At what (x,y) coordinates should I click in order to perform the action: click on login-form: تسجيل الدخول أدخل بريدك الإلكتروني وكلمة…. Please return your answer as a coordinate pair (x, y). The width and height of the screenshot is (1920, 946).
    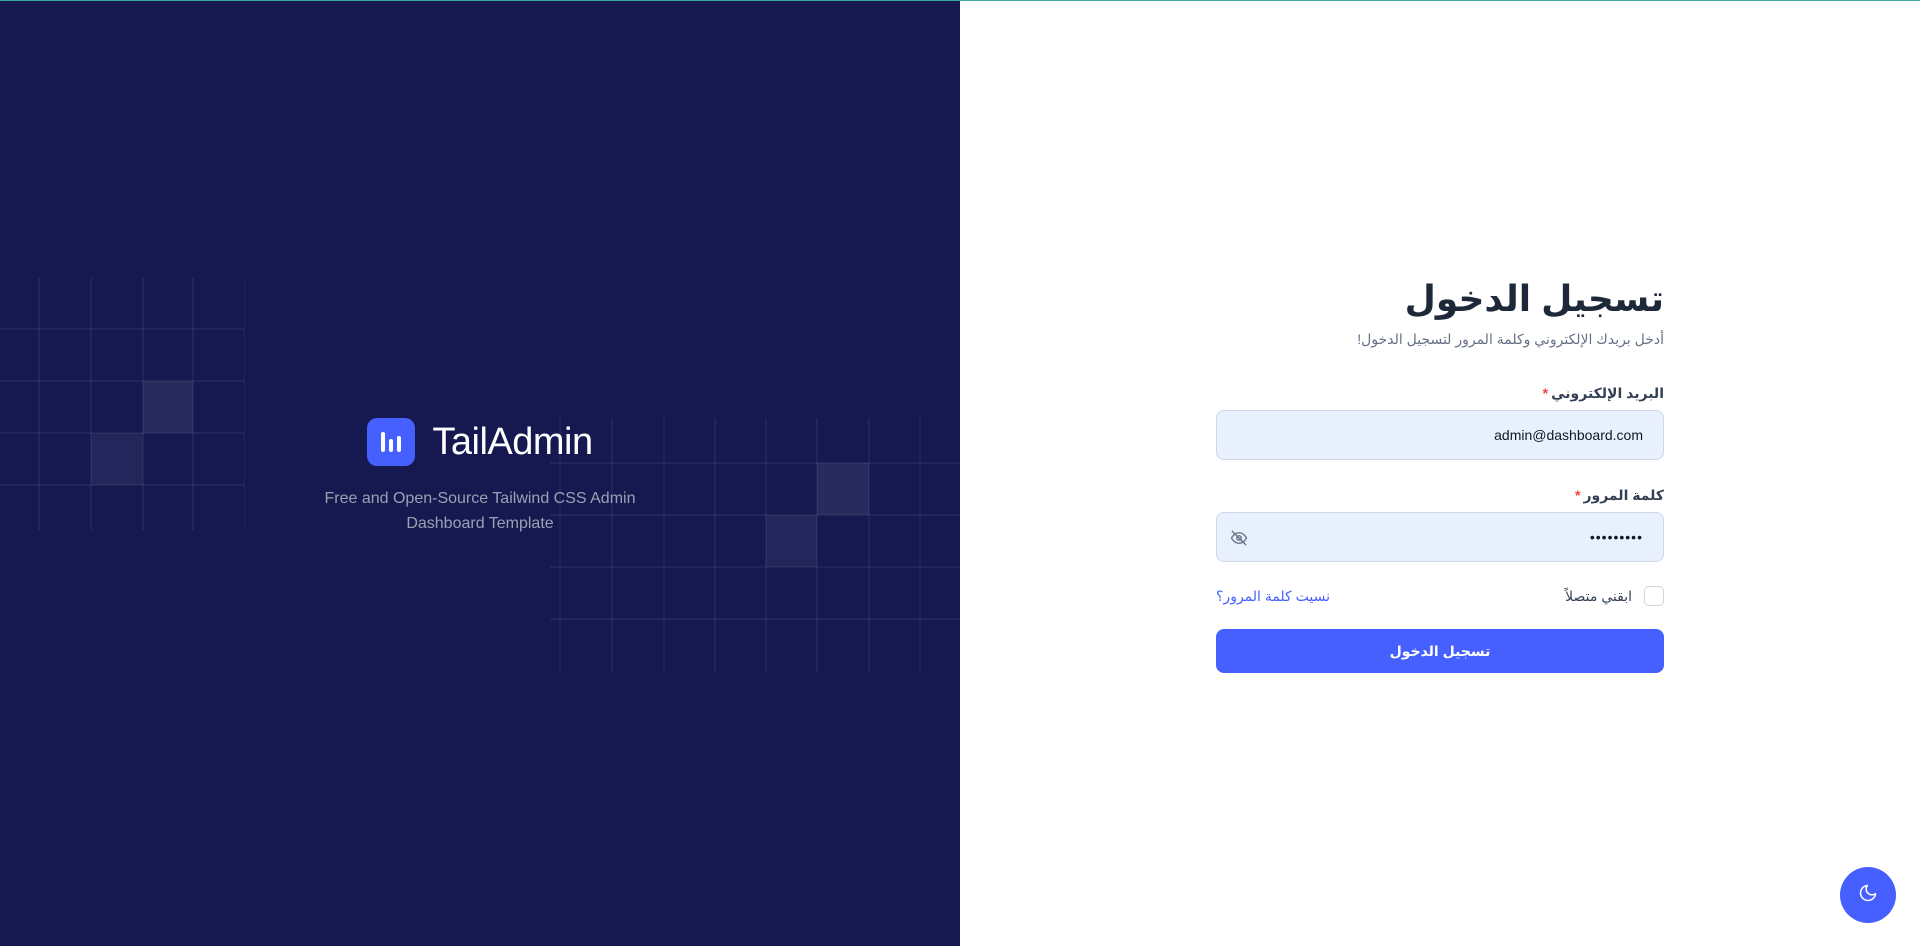
    Looking at the image, I should click on (1440, 474).